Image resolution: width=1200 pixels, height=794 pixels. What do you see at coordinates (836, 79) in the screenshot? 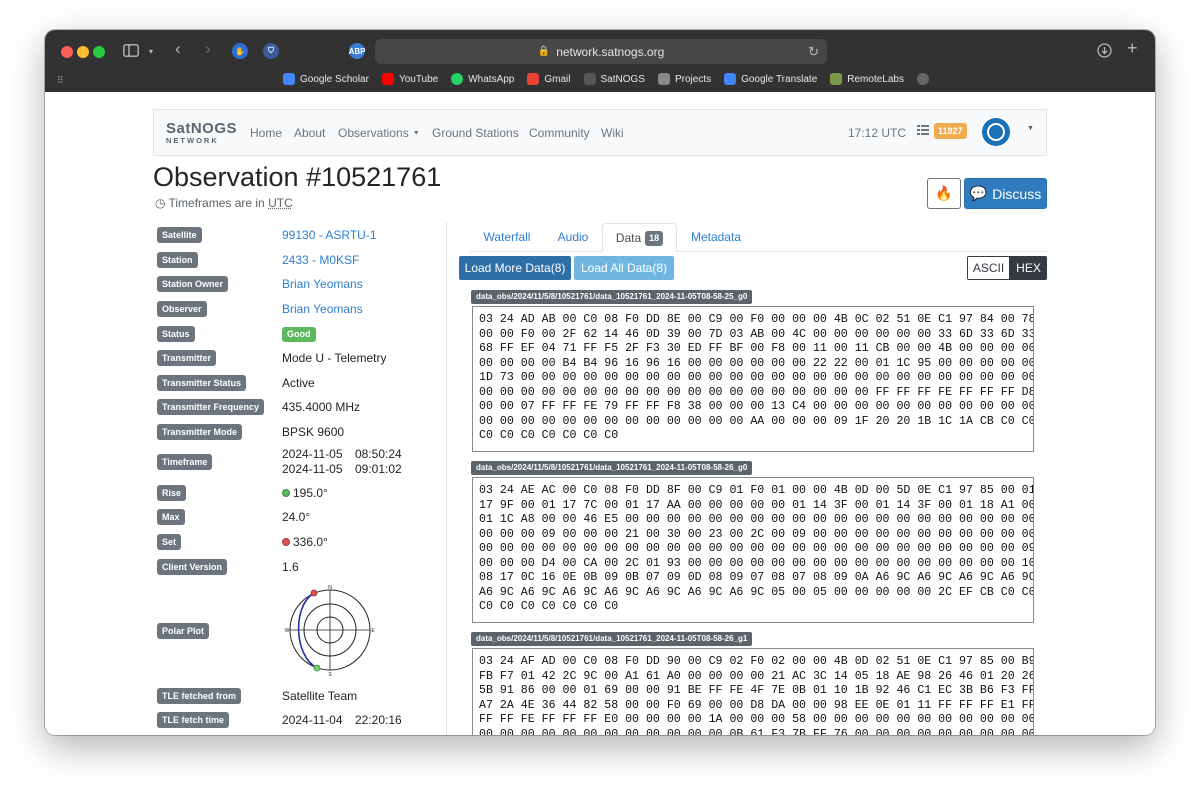
I see `remotelabs-icon` at bounding box center [836, 79].